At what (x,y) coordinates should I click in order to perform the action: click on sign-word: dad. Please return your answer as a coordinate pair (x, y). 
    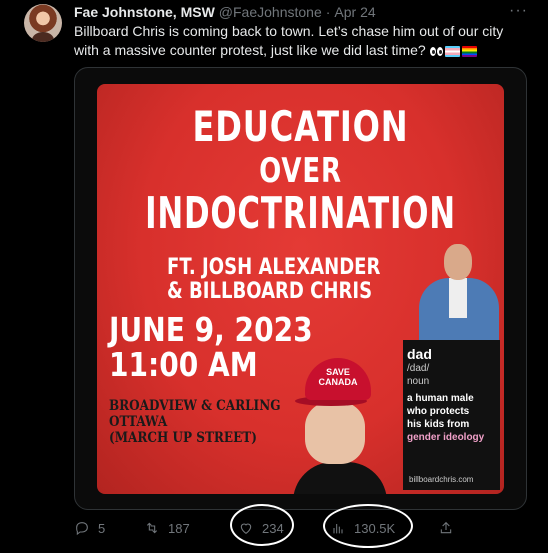
    Looking at the image, I should click on (419, 354).